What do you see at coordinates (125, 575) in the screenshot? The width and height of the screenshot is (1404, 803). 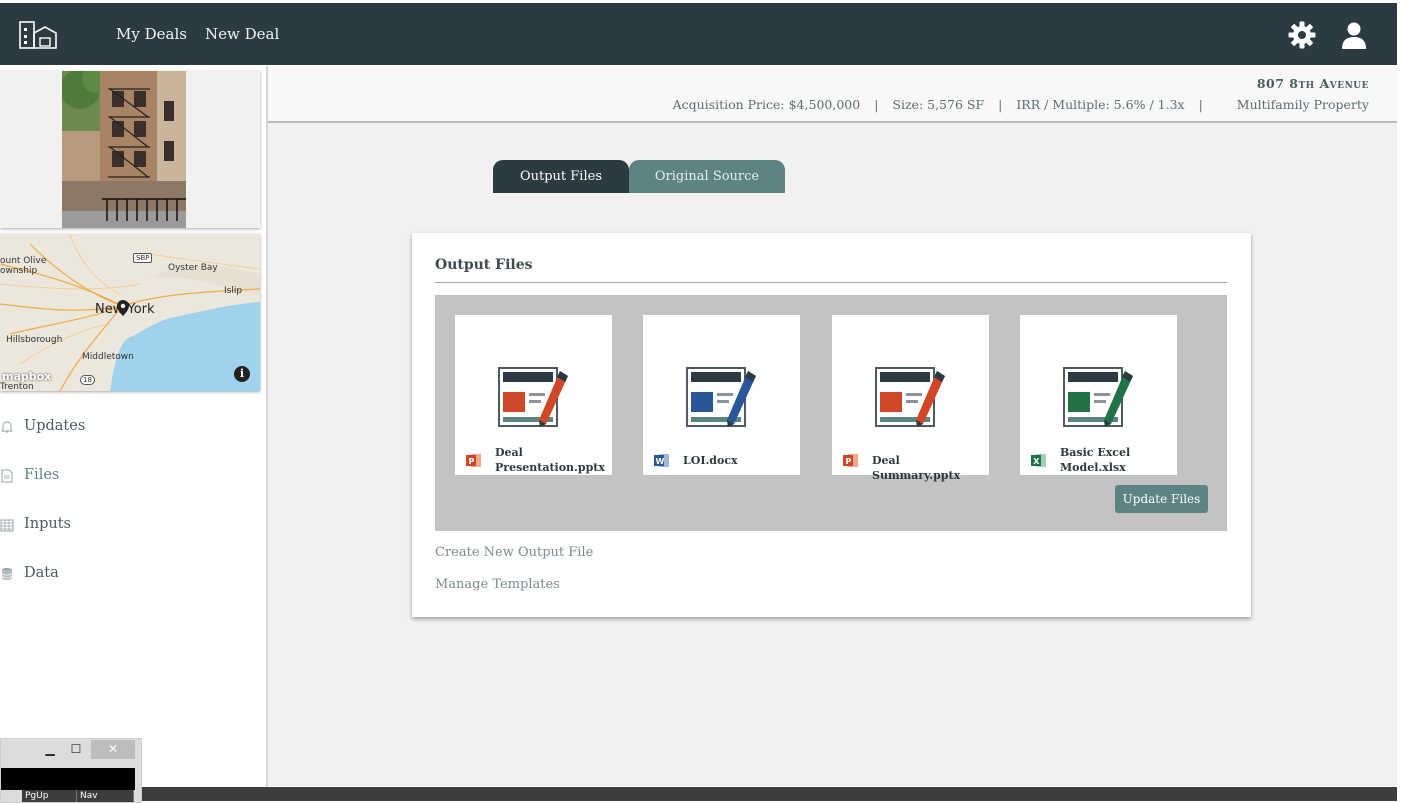 I see `sidebar-item-data: Data` at bounding box center [125, 575].